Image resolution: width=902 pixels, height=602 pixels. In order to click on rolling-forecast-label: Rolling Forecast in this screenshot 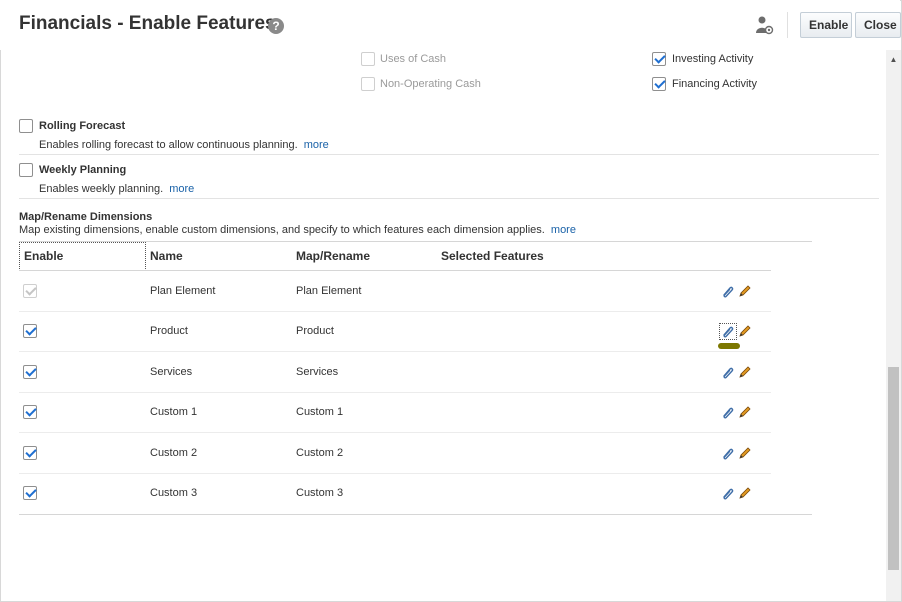, I will do `click(82, 126)`.